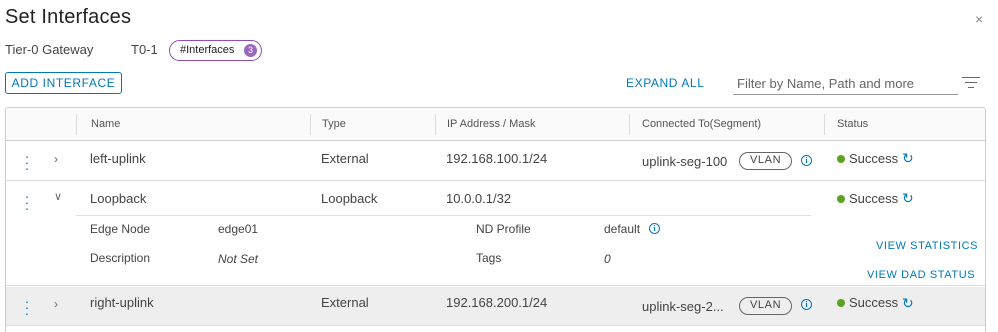 Image resolution: width=998 pixels, height=332 pixels. Describe the element at coordinates (503, 229) in the screenshot. I see `nd-profile-label: ND Profile` at that location.